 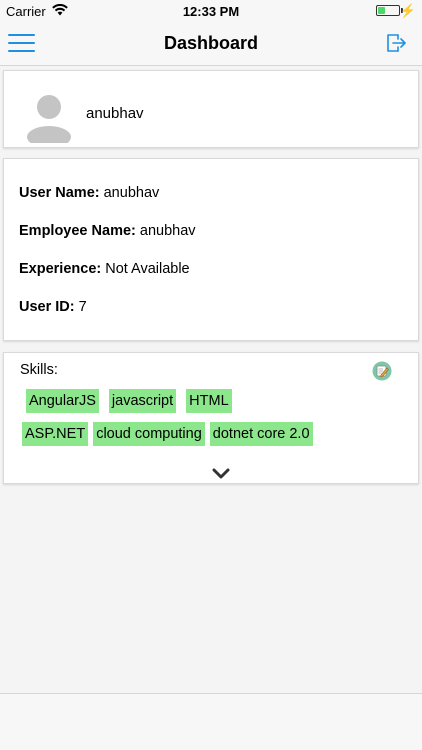 I want to click on skills-row-1: AngularJS javascript HTML, so click(x=212, y=401).